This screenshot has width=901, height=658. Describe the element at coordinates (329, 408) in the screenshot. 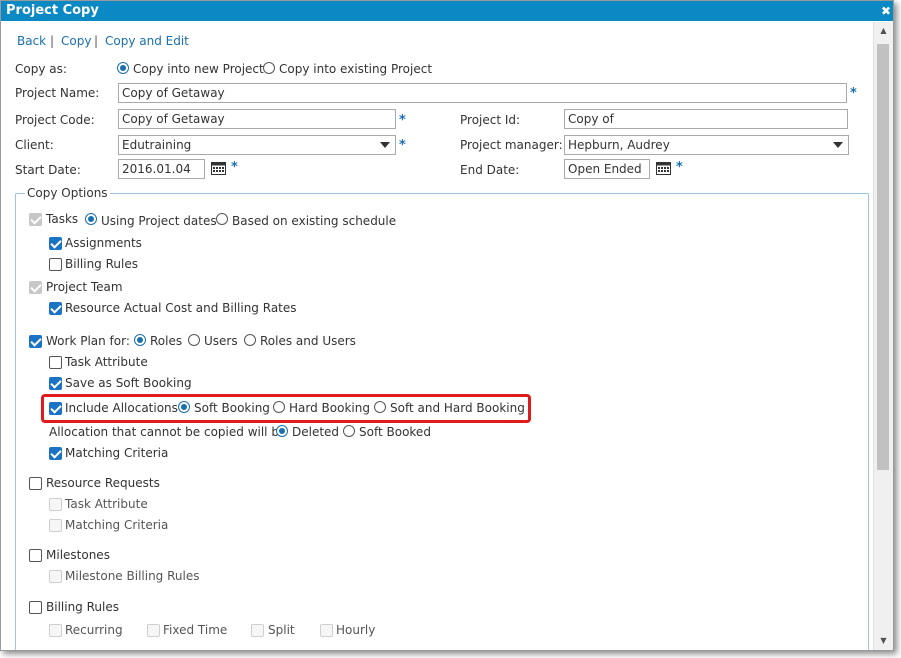

I see `hard-booking-label: Hard Booking` at that location.